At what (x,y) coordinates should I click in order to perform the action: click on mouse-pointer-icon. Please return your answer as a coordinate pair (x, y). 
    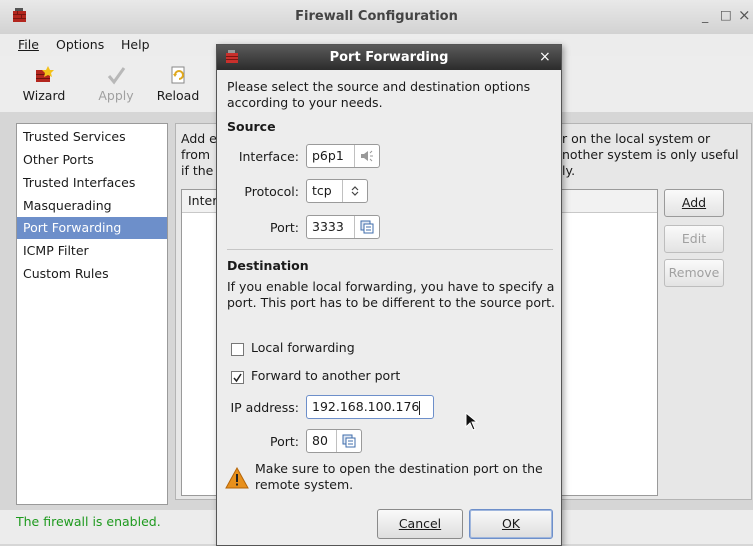
    Looking at the image, I should click on (472, 423).